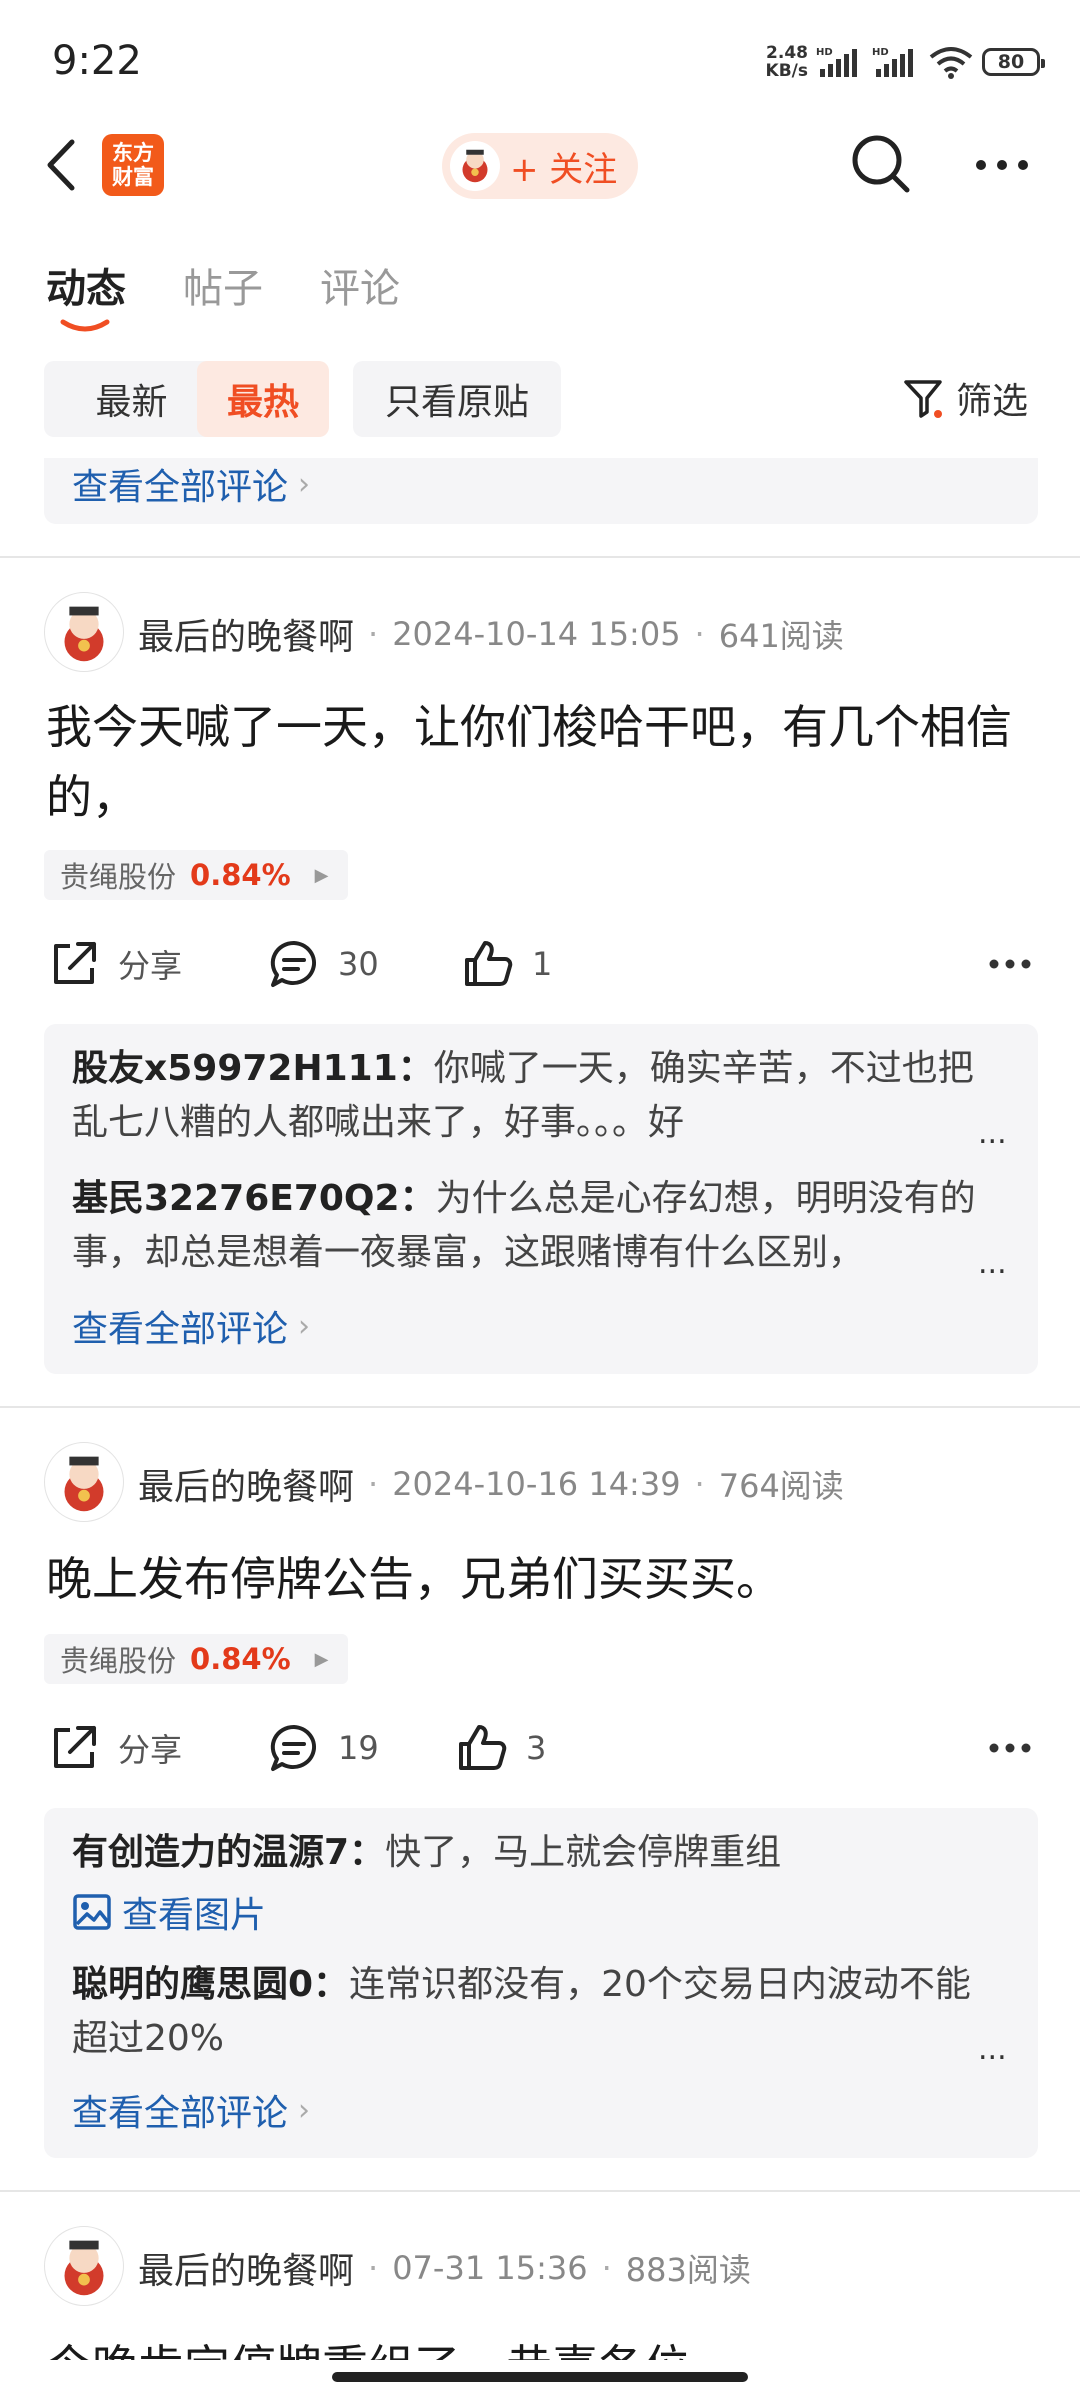 This screenshot has width=1080, height=2400. I want to click on read-count: 764阅读, so click(781, 1486).